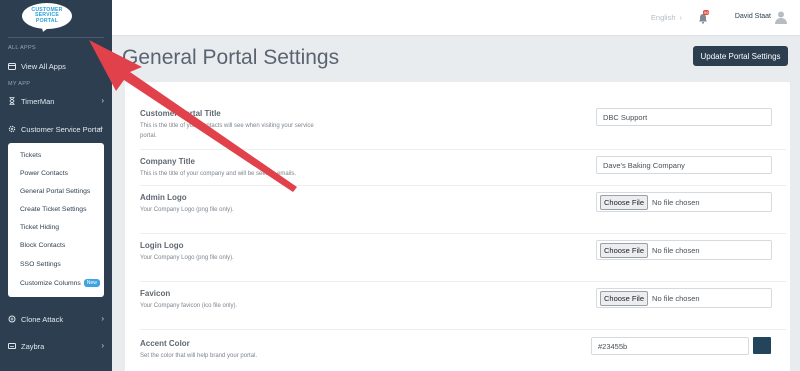 This screenshot has width=800, height=371. What do you see at coordinates (57, 346) in the screenshot?
I see `sidebar-item-zaybra: Zaybra ›` at bounding box center [57, 346].